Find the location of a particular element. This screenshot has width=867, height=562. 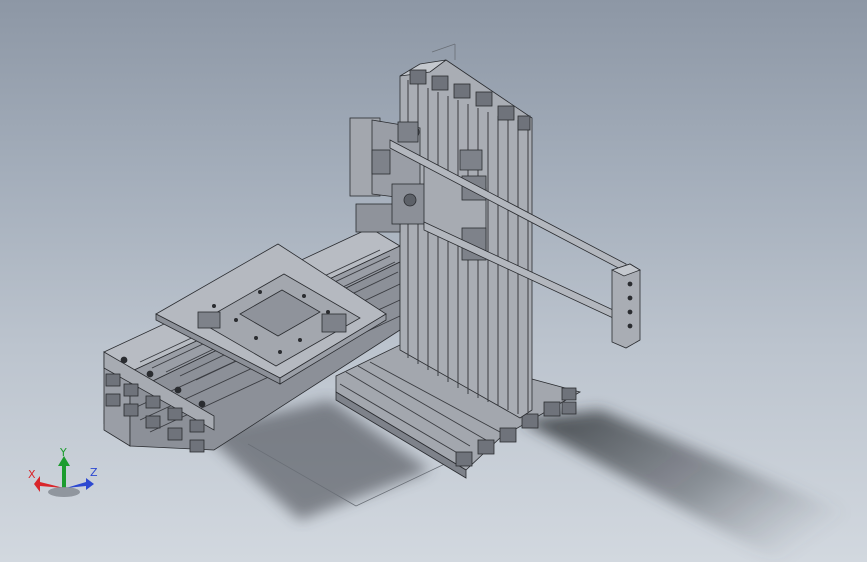

y-axis-label: Y is located at coordinates (63, 453).